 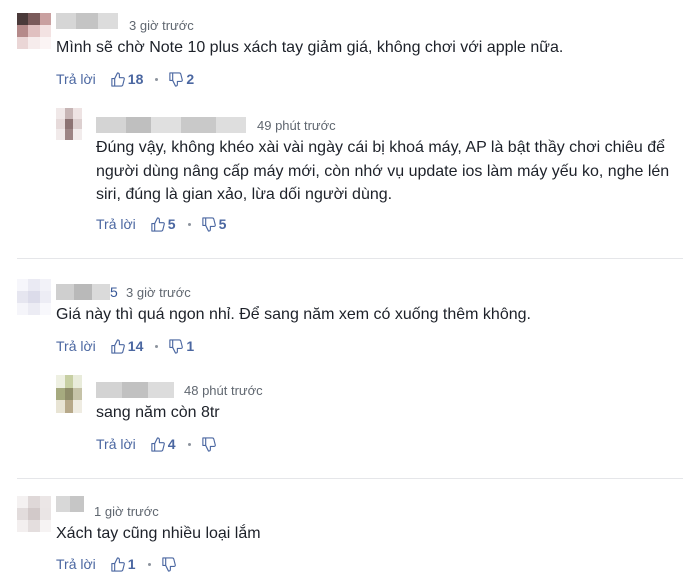 I want to click on comment-actions: Trả lời 4, so click(x=163, y=444).